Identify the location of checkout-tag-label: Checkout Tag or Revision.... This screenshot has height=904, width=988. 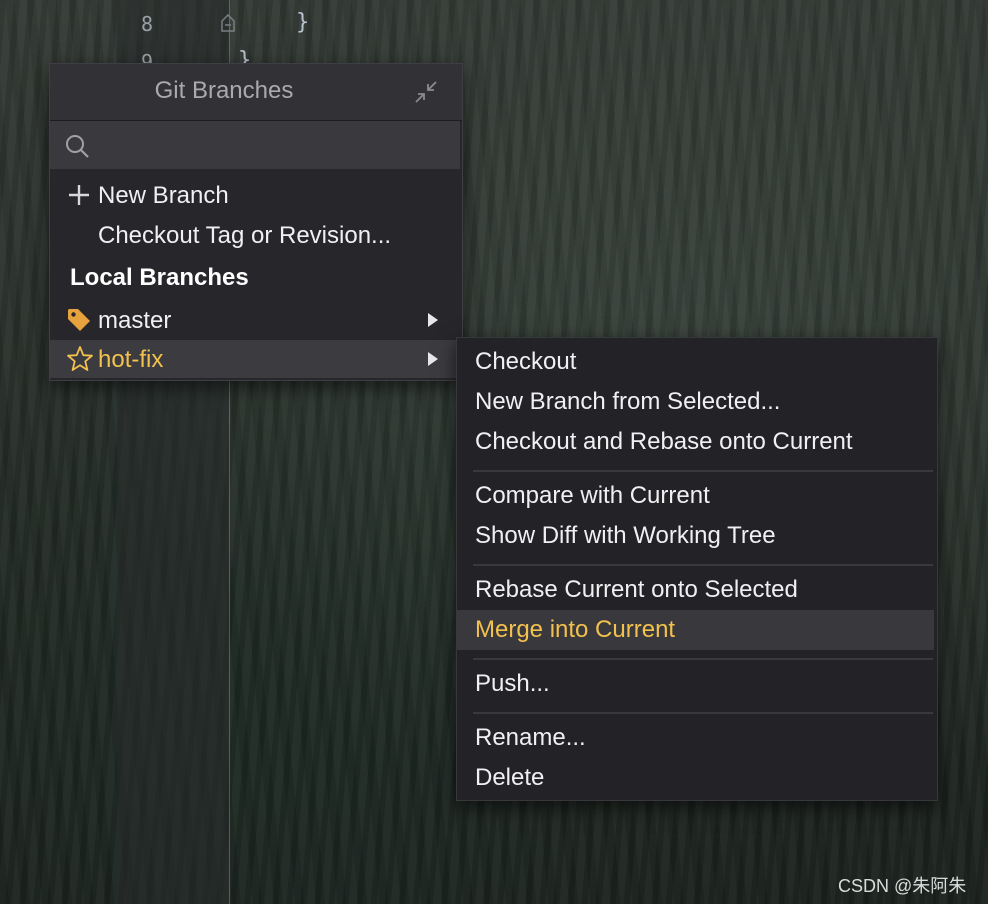
(245, 235).